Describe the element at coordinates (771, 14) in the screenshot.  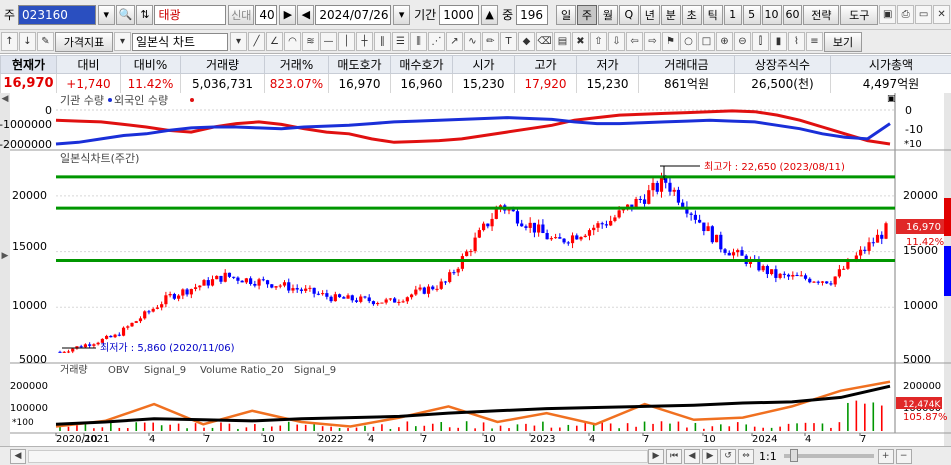
I see `interval-10: 10` at that location.